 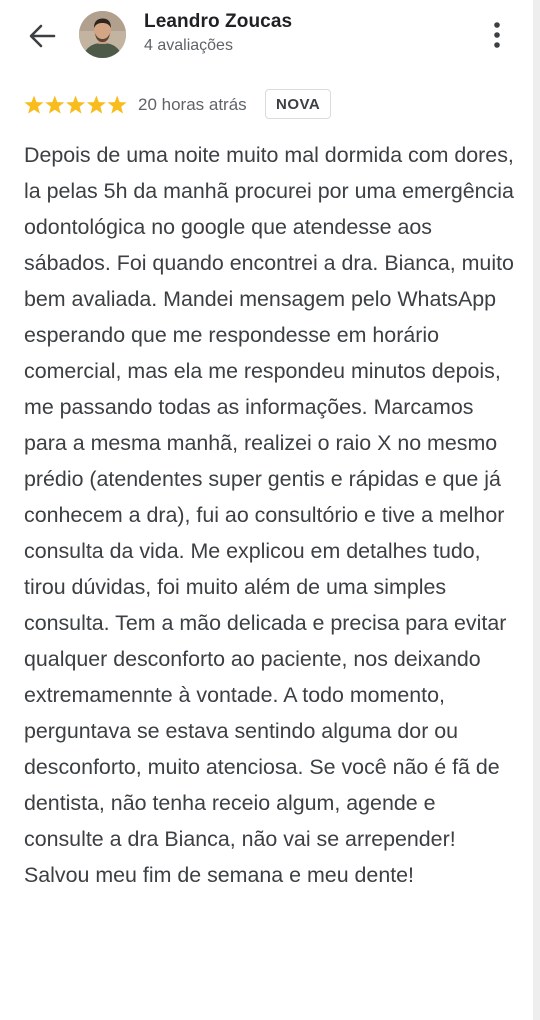 I want to click on arrow-back-icon, so click(x=42, y=36).